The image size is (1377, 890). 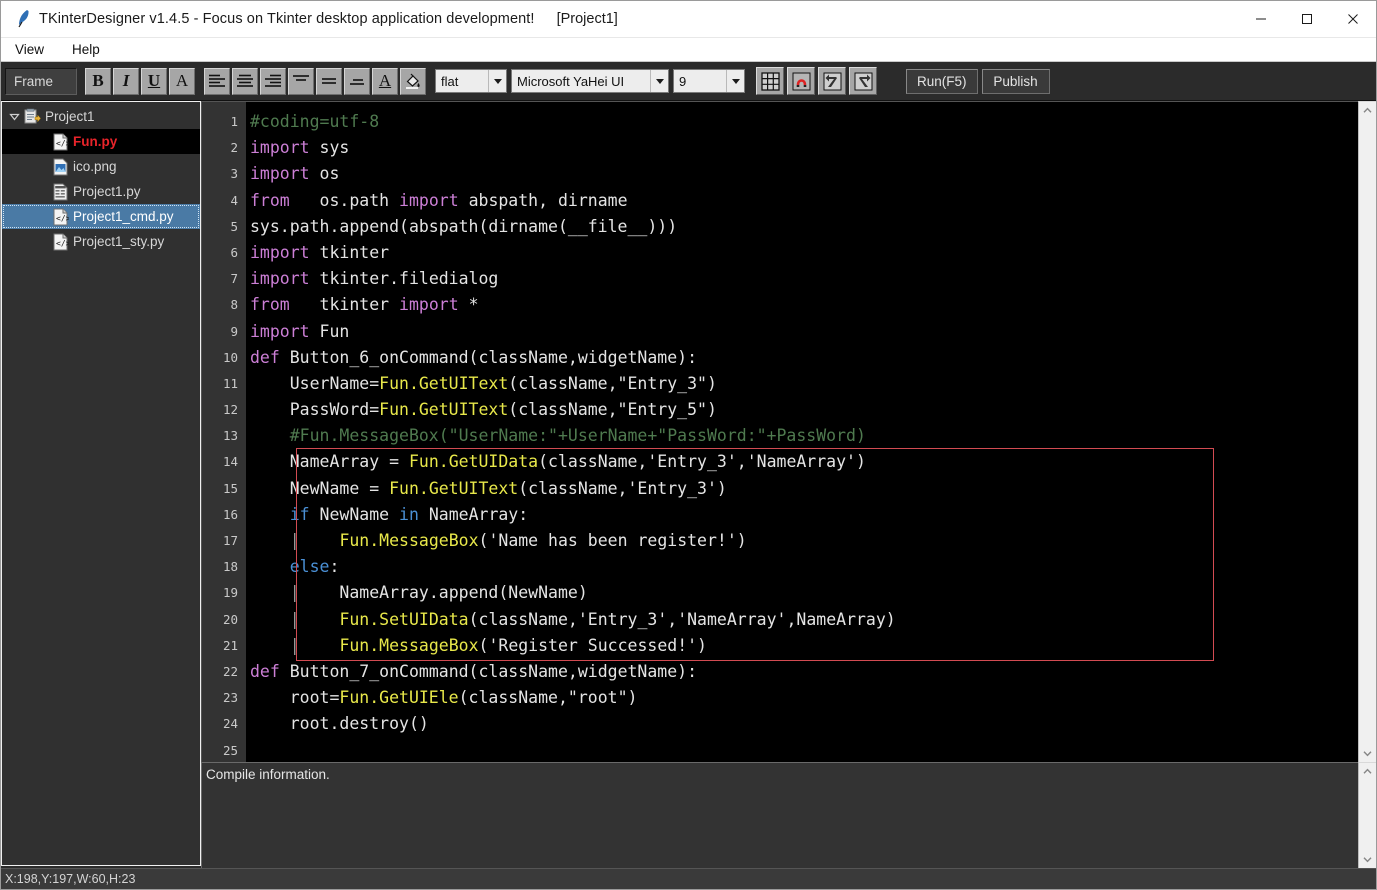 I want to click on line-number: 11, so click(x=230, y=383).